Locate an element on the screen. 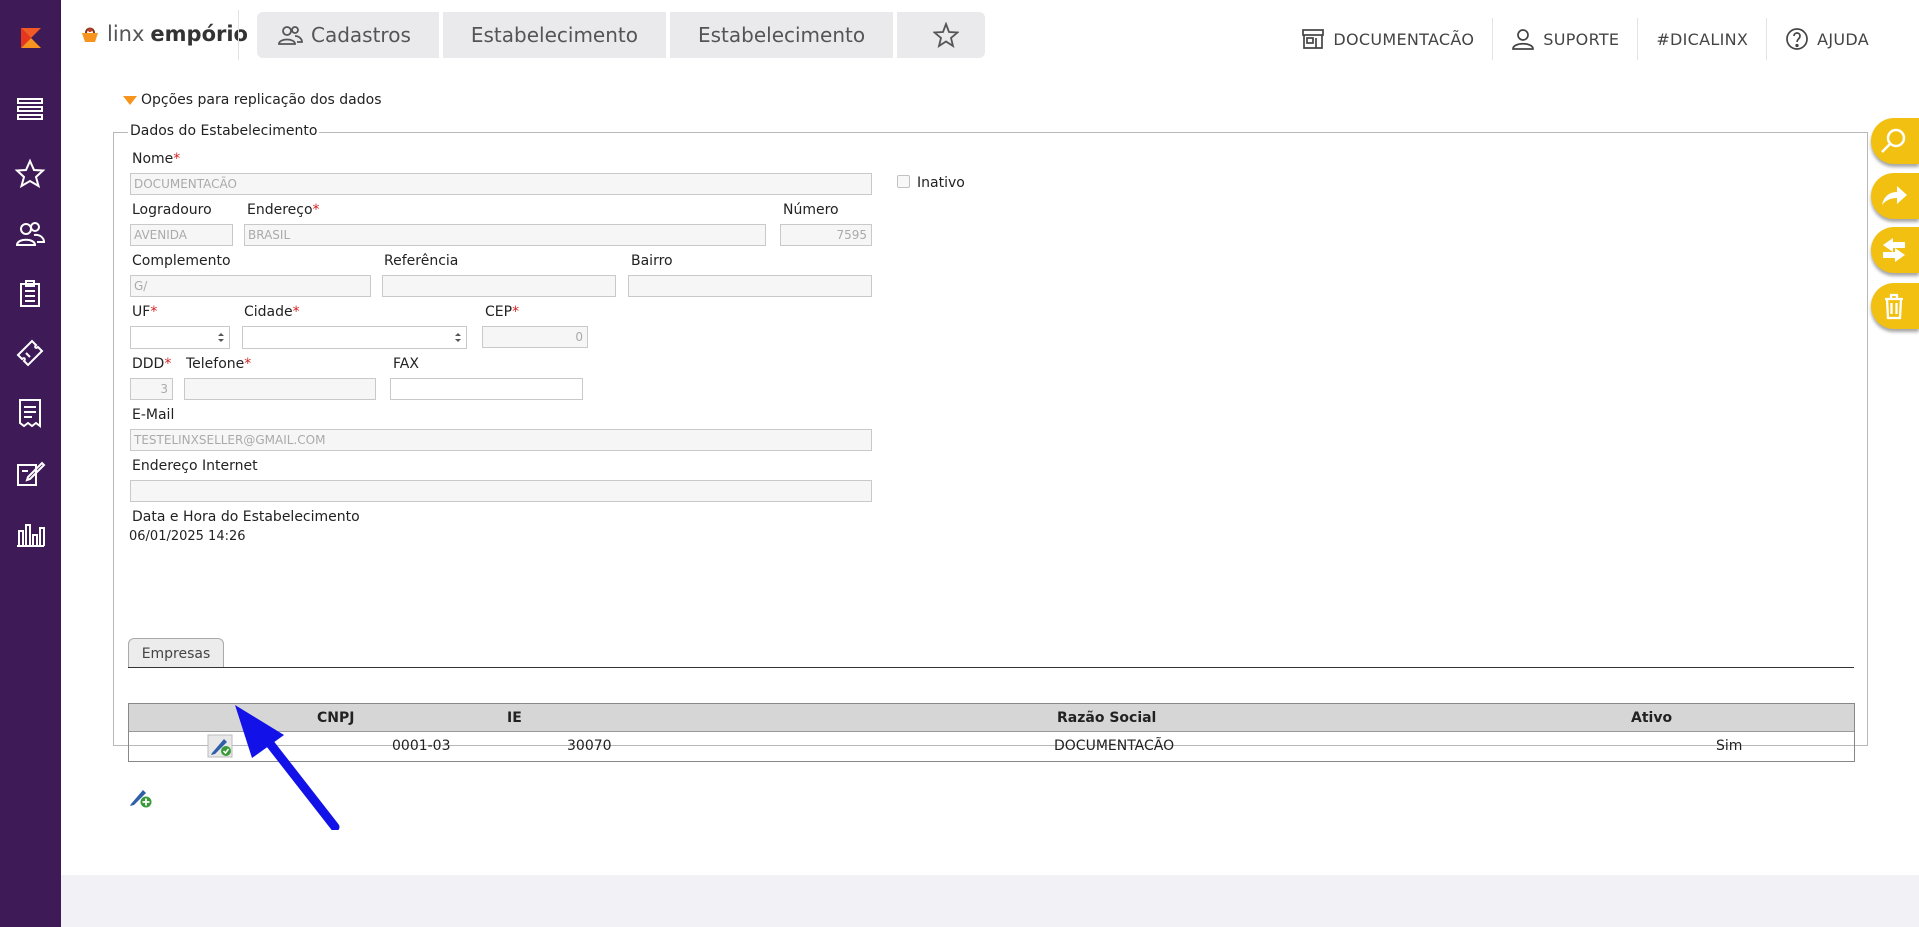  add-record-icon is located at coordinates (140, 797).